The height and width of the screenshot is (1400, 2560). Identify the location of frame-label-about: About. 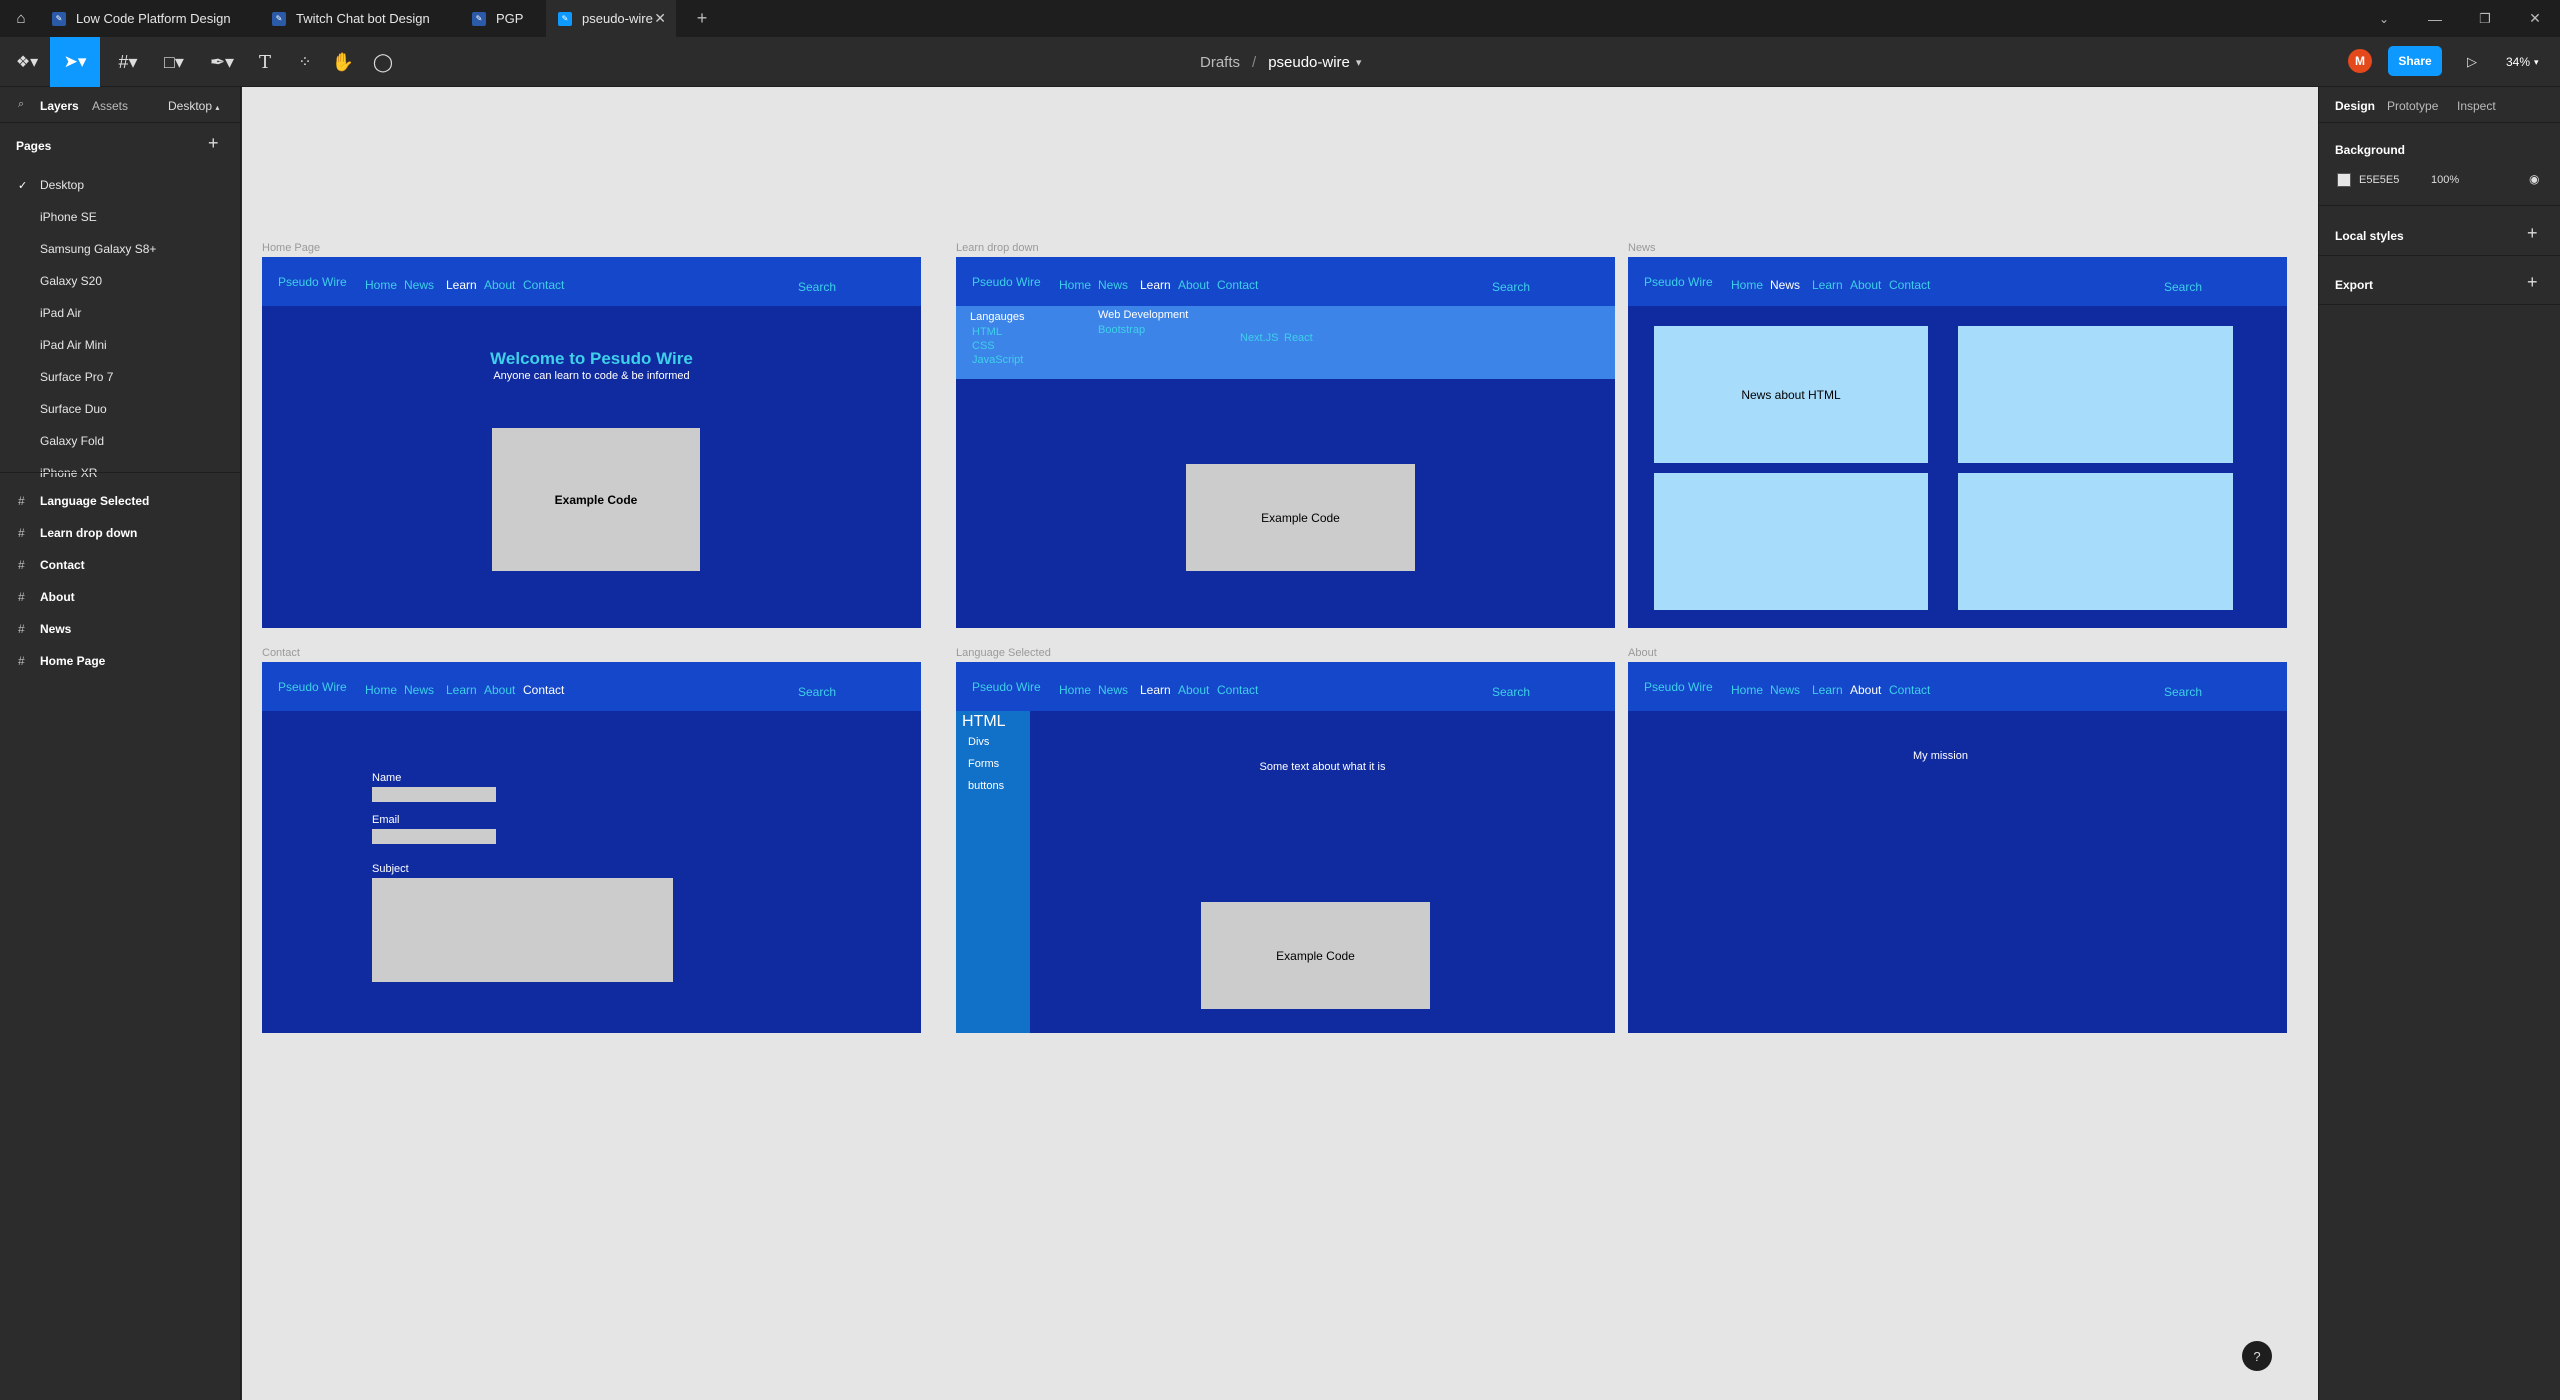
(1642, 653).